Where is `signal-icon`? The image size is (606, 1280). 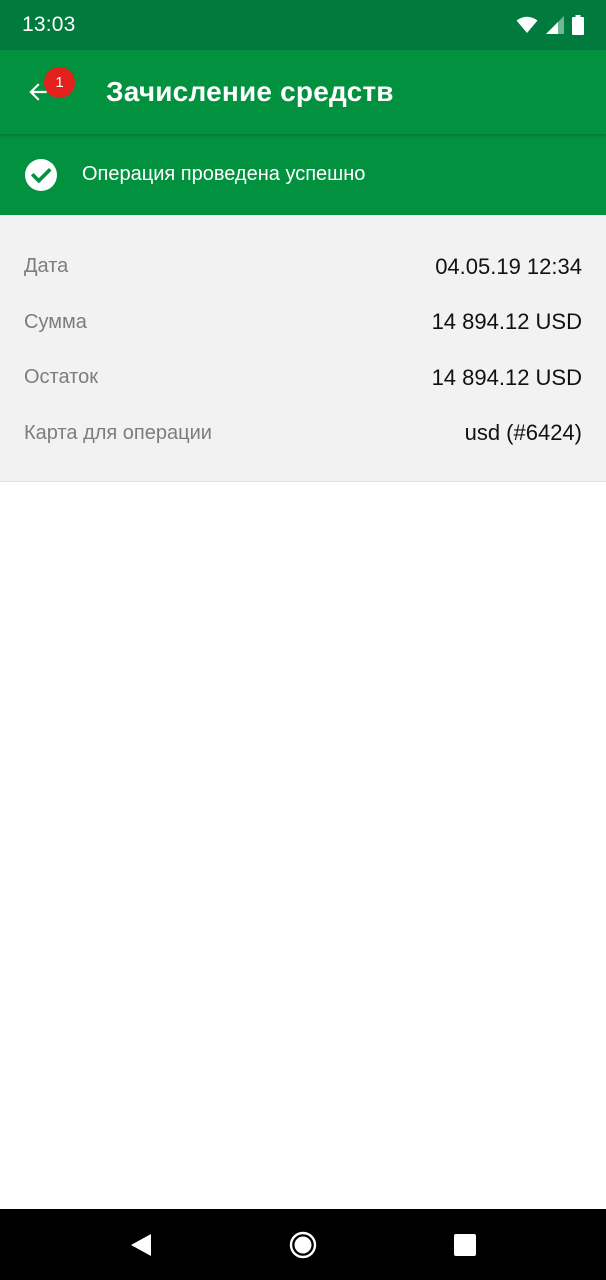
signal-icon is located at coordinates (555, 25).